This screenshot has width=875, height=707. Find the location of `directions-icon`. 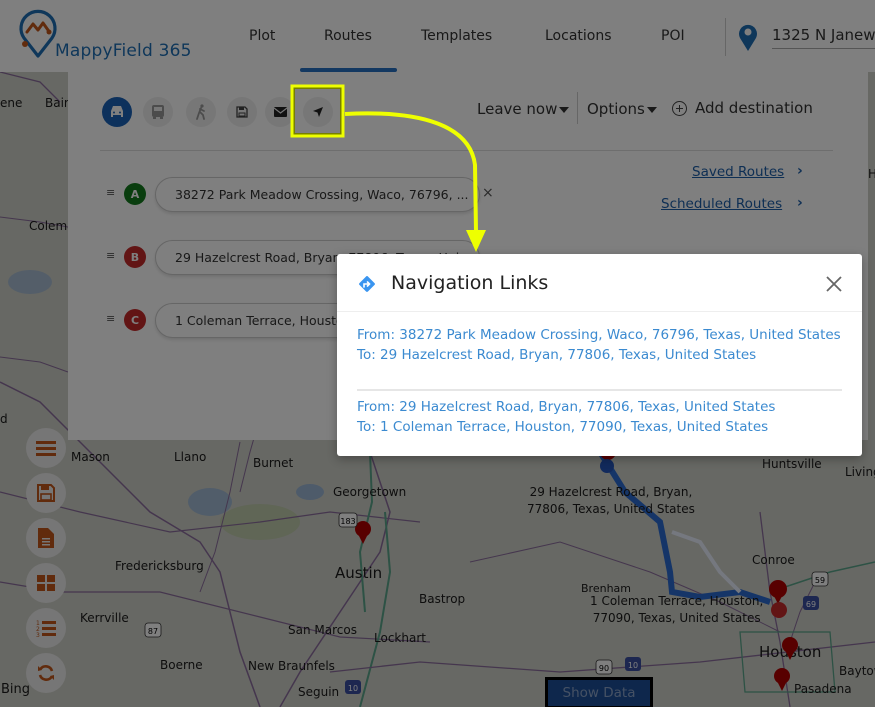

directions-icon is located at coordinates (367, 284).